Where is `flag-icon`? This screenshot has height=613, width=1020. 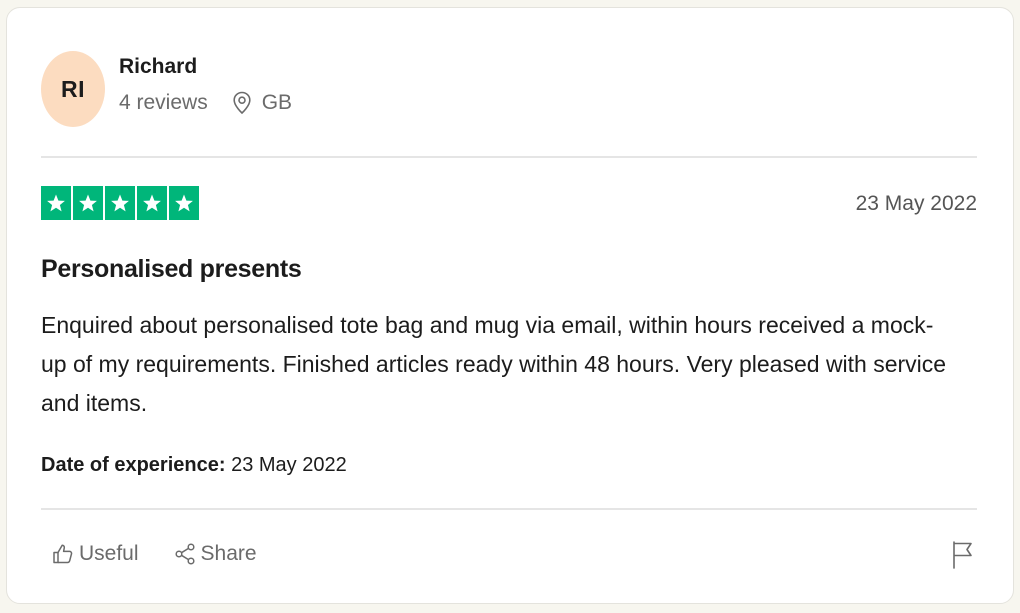
flag-icon is located at coordinates (962, 555).